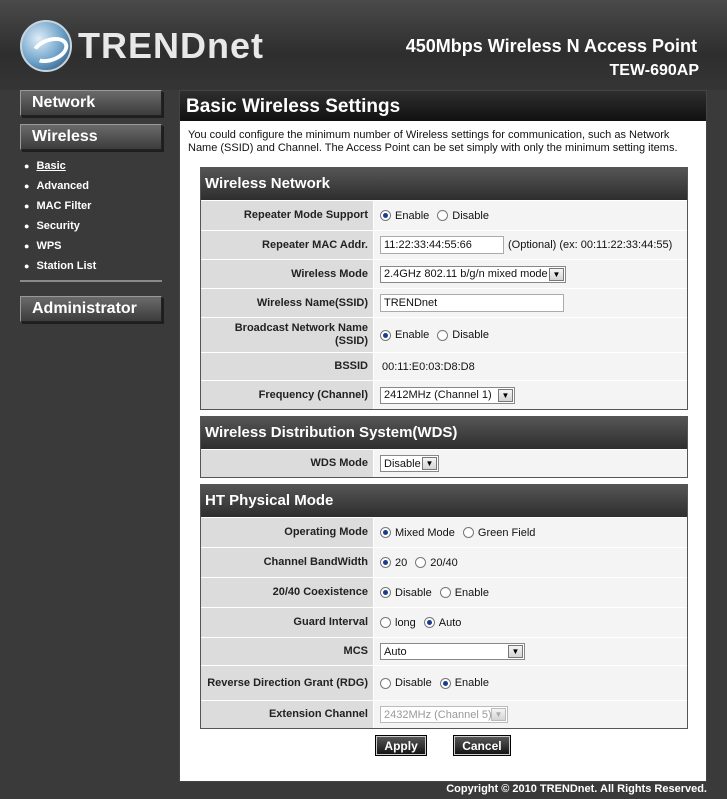 This screenshot has width=727, height=799. Describe the element at coordinates (429, 622) in the screenshot. I see `guard-auto-radio` at that location.